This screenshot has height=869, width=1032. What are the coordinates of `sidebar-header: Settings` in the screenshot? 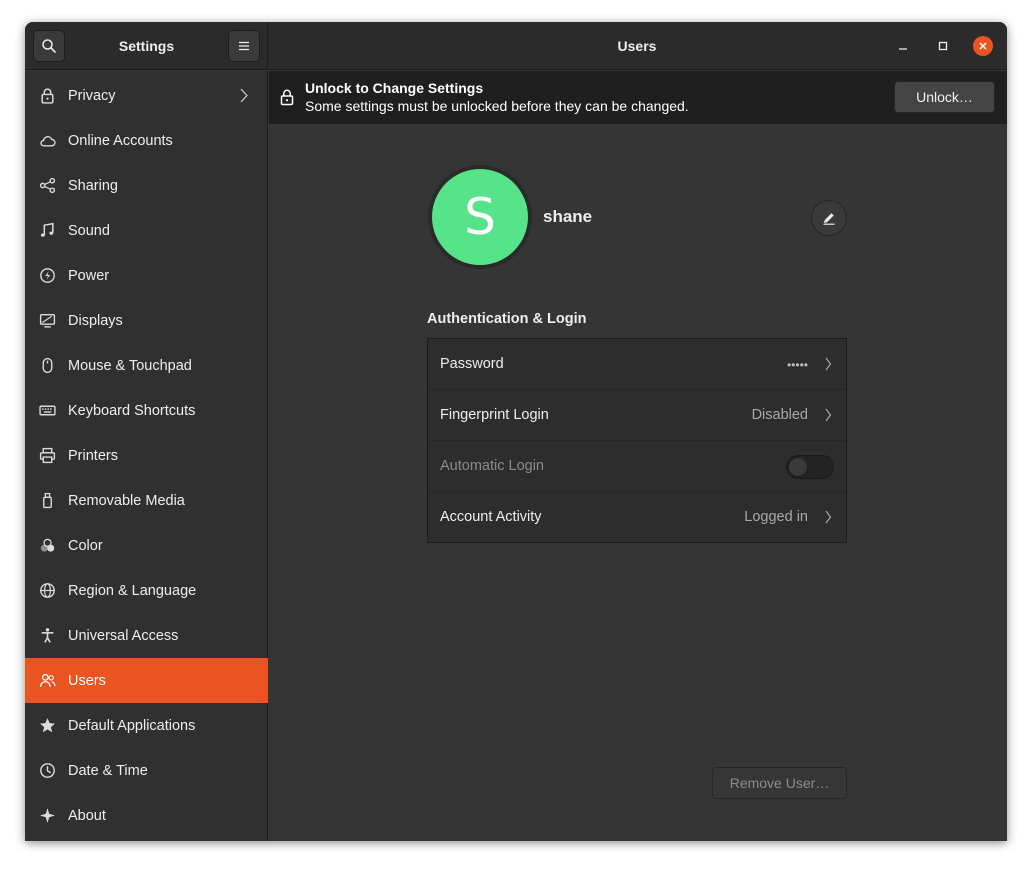 It's located at (146, 46).